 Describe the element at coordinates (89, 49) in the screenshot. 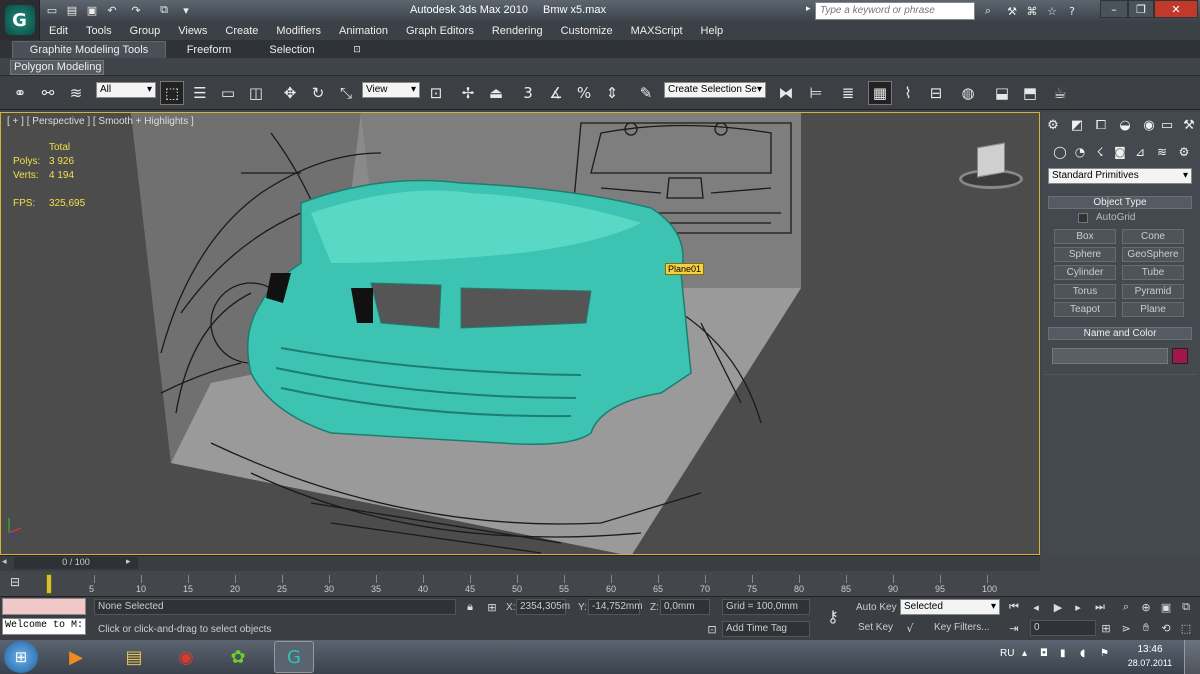

I see `tab-graphite-modeling-tools: Graphite Modeling Tools` at that location.